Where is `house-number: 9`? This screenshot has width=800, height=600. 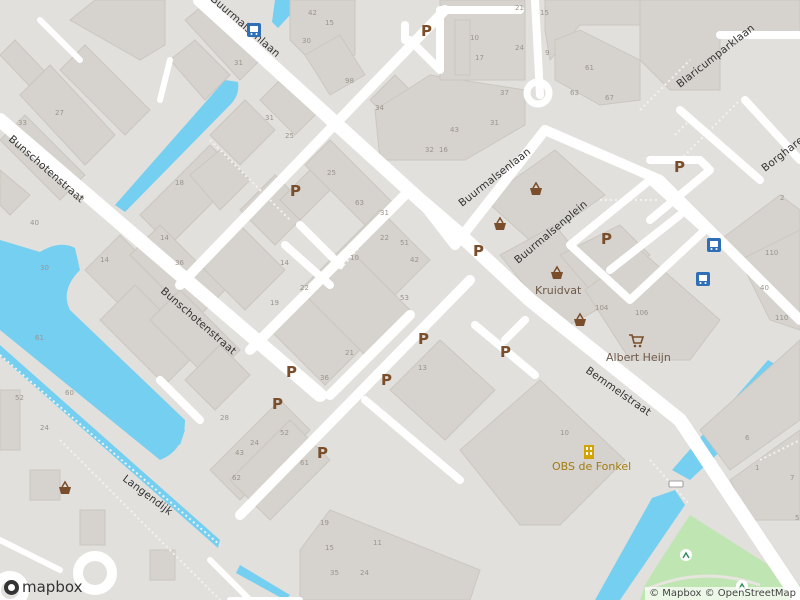
house-number: 9 is located at coordinates (547, 53).